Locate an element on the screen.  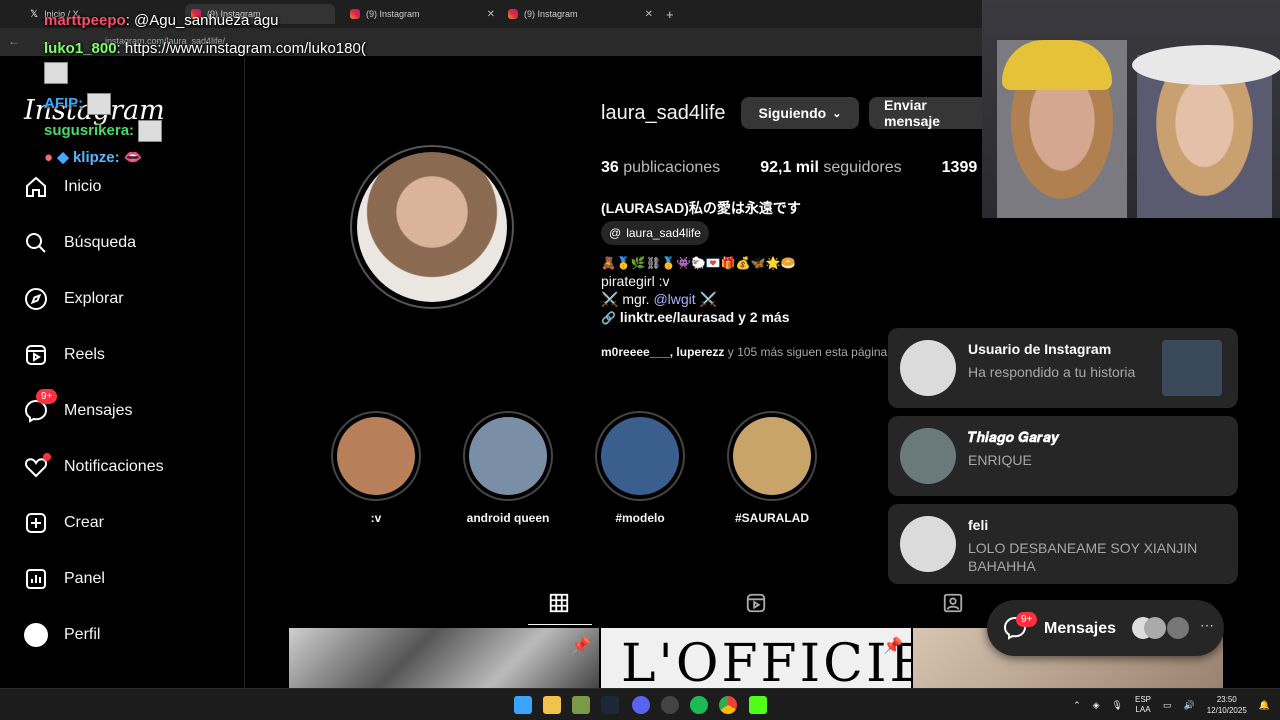
story-thumbnail is located at coordinates (1192, 368).